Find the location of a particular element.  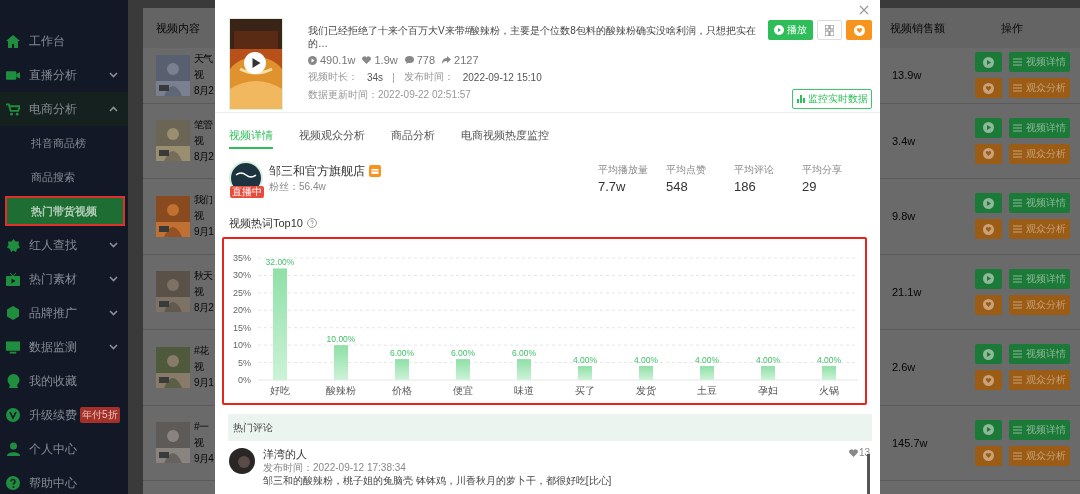

sidebar-item: 个人中心 is located at coordinates (64, 449).